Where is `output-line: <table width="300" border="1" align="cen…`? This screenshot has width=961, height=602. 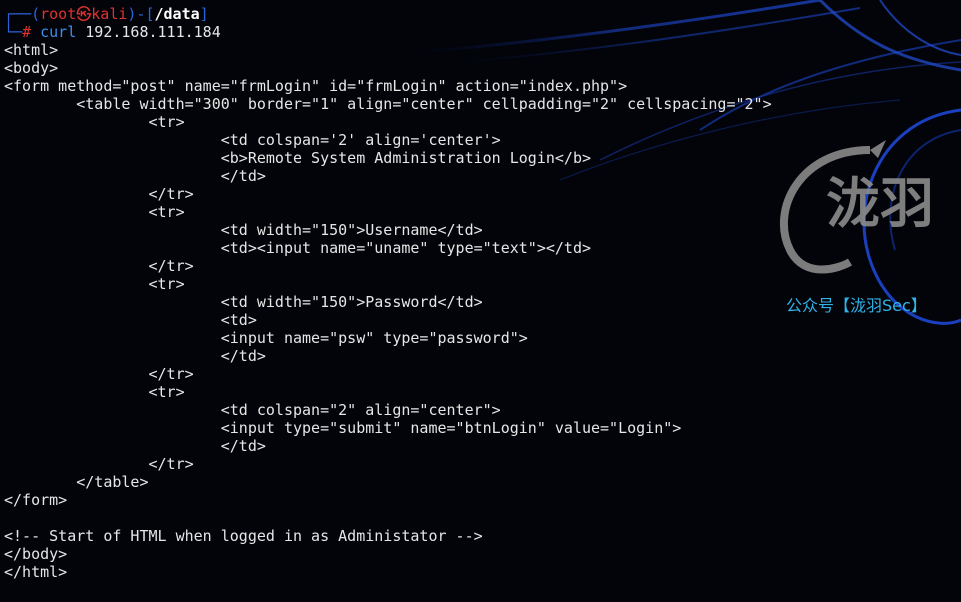
output-line: <table width="300" border="1" align="cen… is located at coordinates (388, 104).